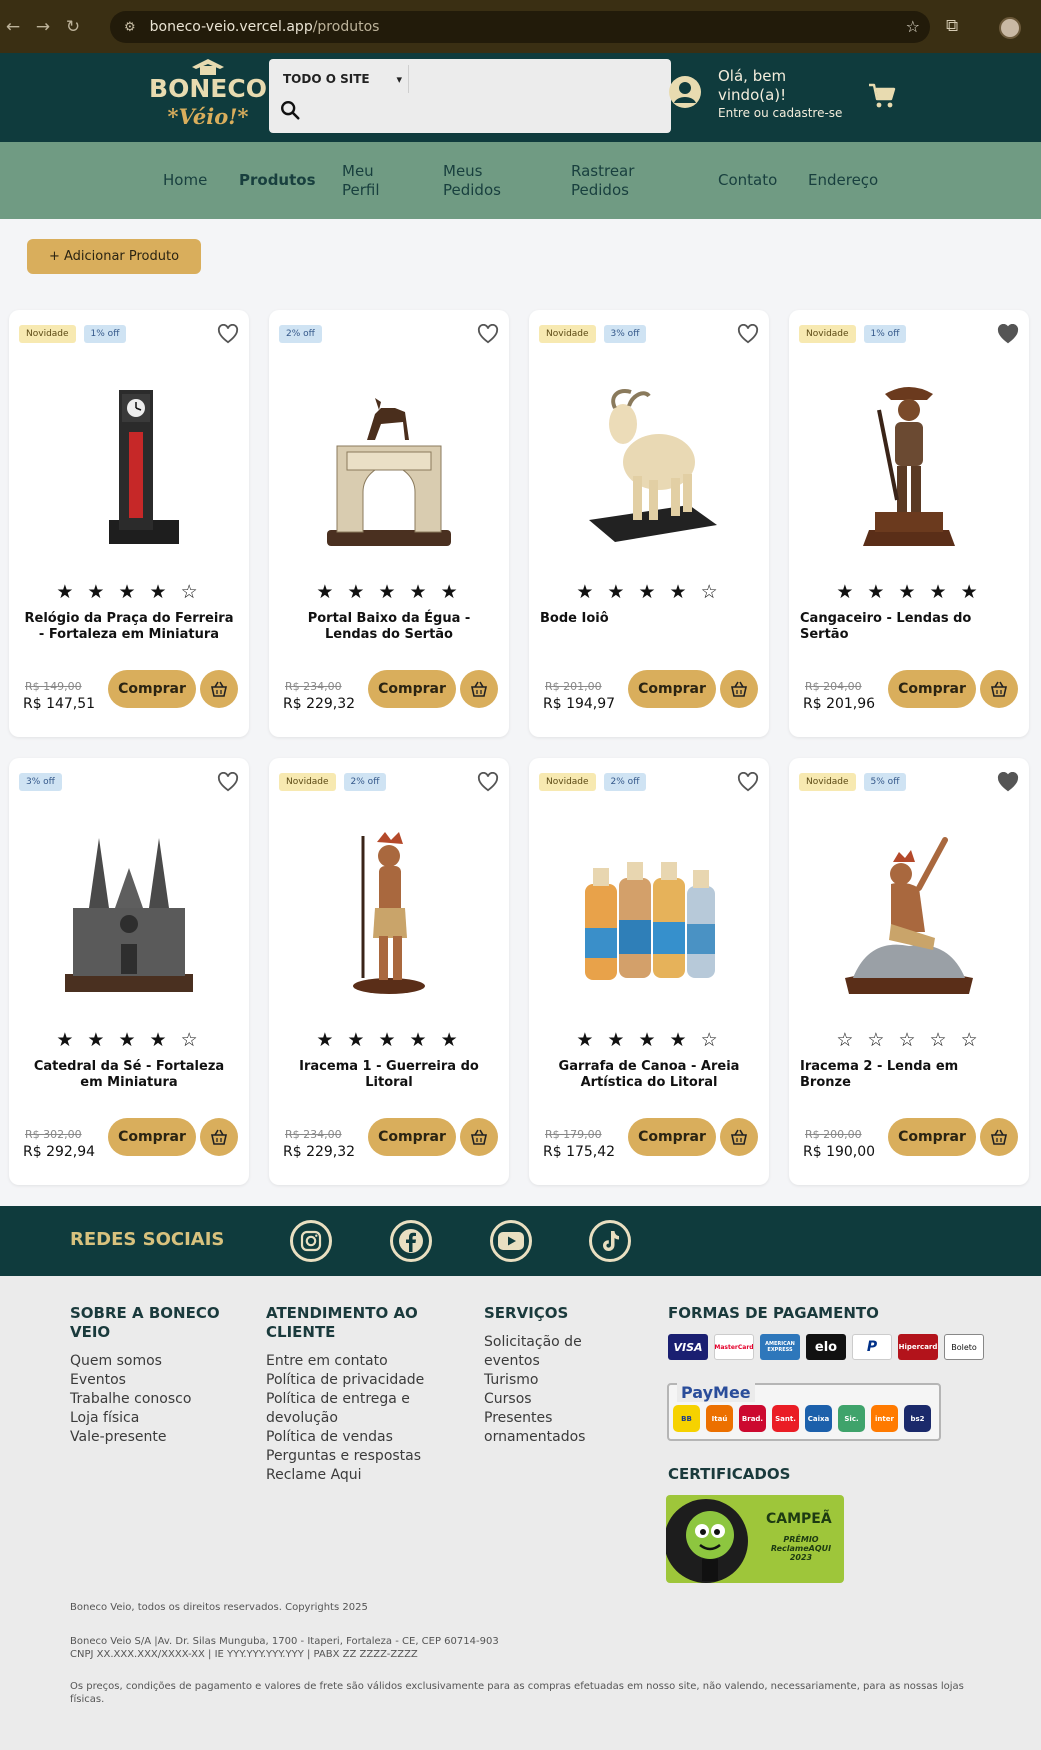  Describe the element at coordinates (611, 180) in the screenshot. I see `nav-rastrear-pedidos: Rastrear Pedidos` at that location.